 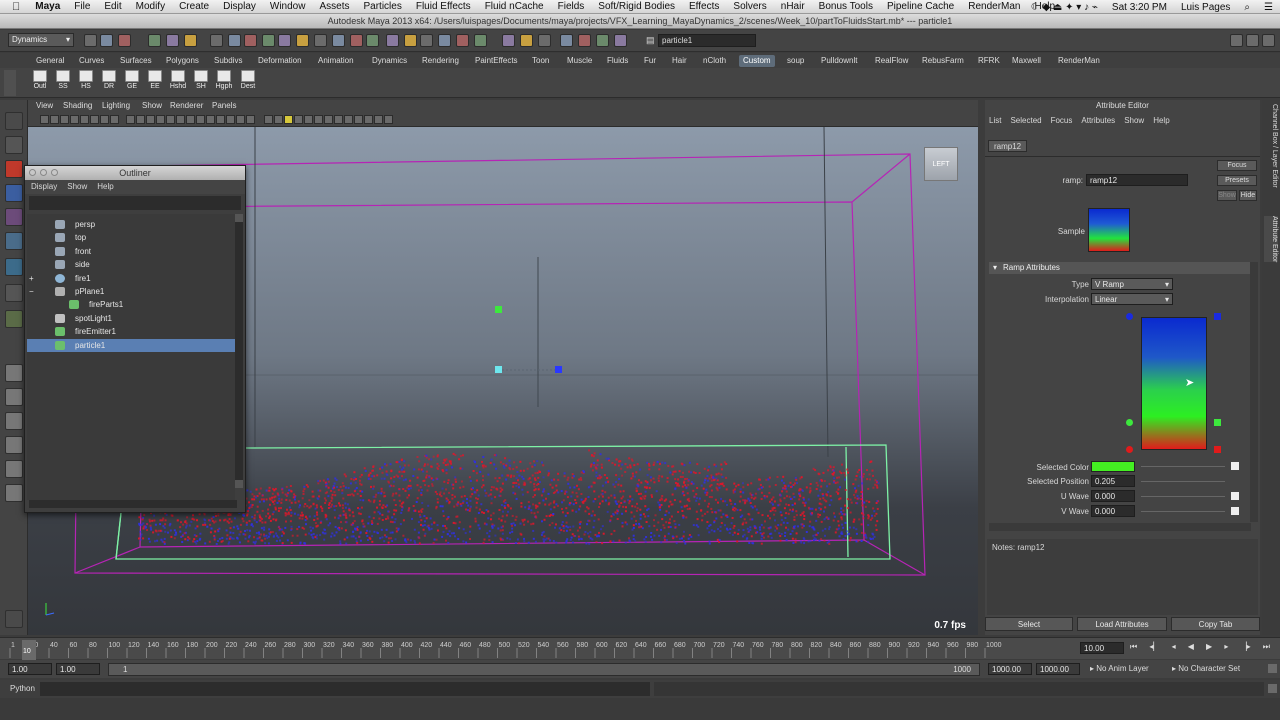 I want to click on expand-toggle-icon: +, so click(x=31, y=278).